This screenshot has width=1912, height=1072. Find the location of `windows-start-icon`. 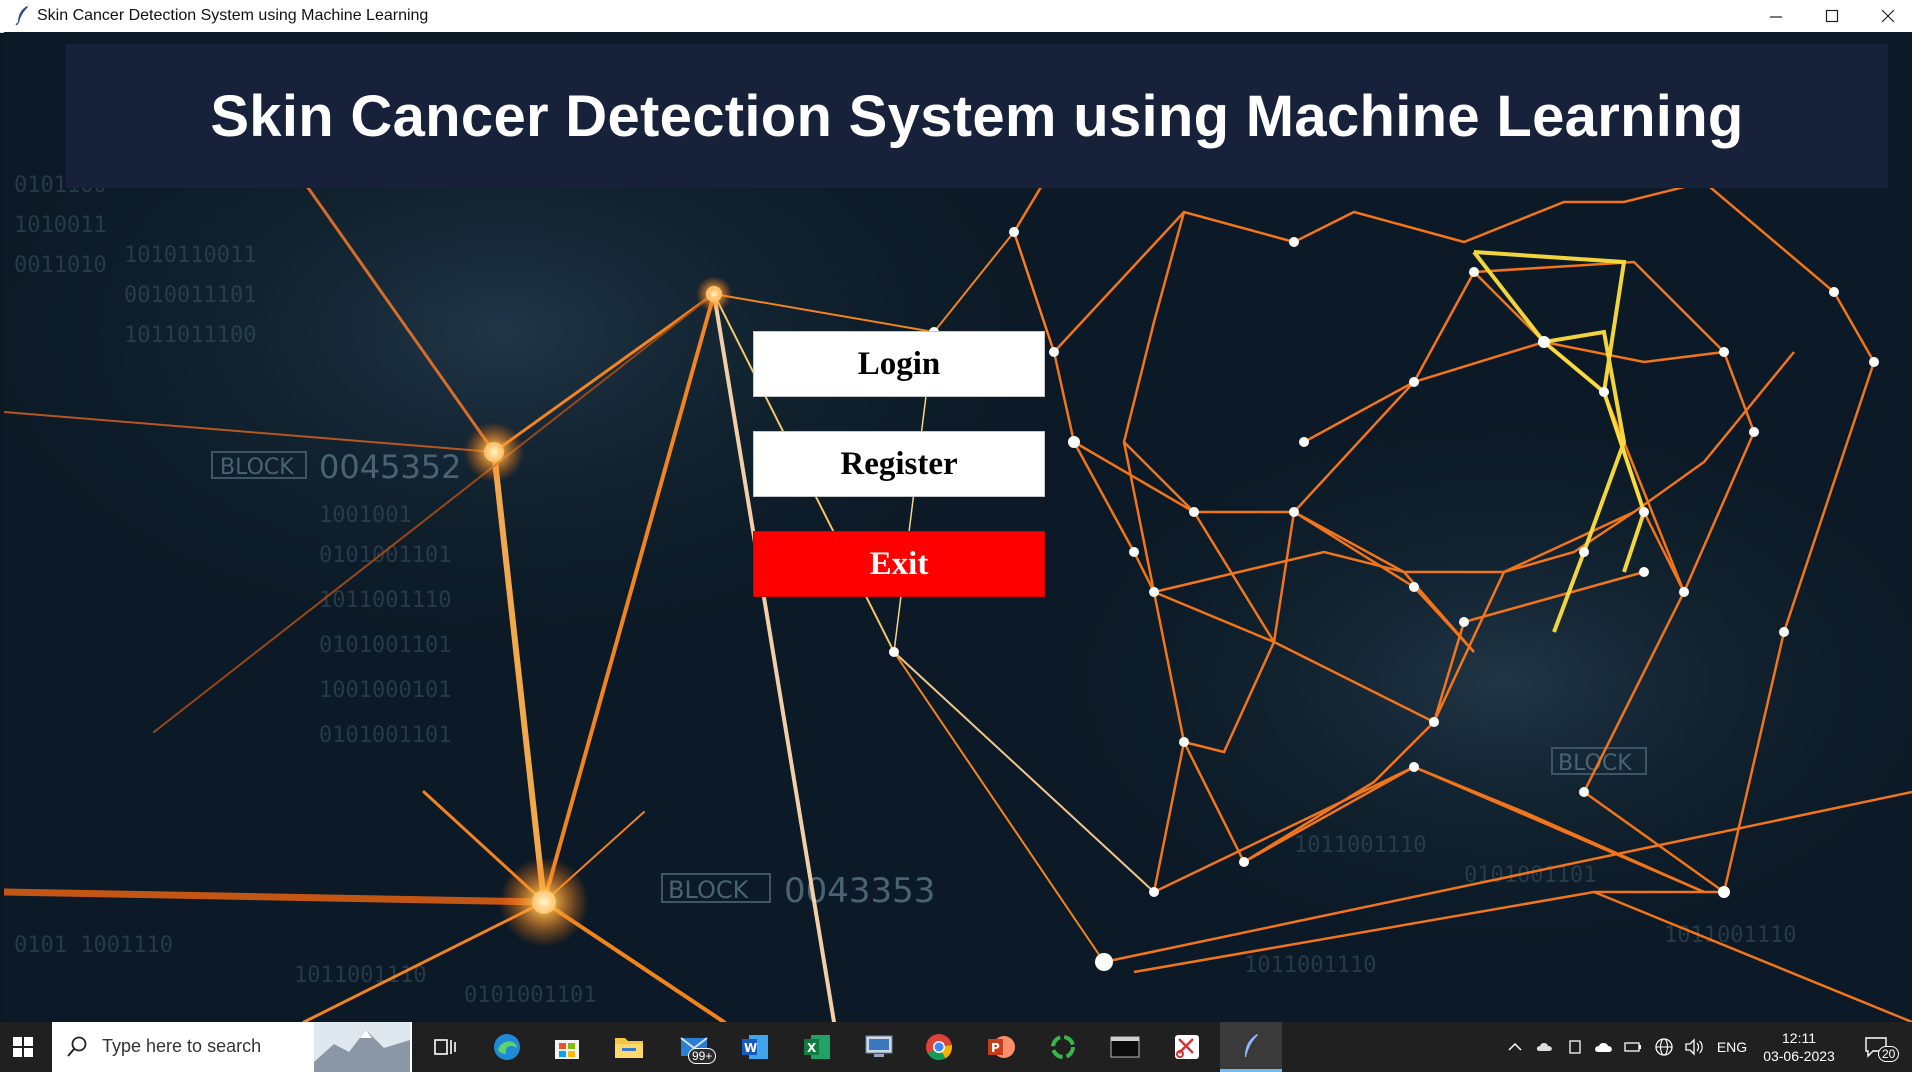

windows-start-icon is located at coordinates (23, 1047).